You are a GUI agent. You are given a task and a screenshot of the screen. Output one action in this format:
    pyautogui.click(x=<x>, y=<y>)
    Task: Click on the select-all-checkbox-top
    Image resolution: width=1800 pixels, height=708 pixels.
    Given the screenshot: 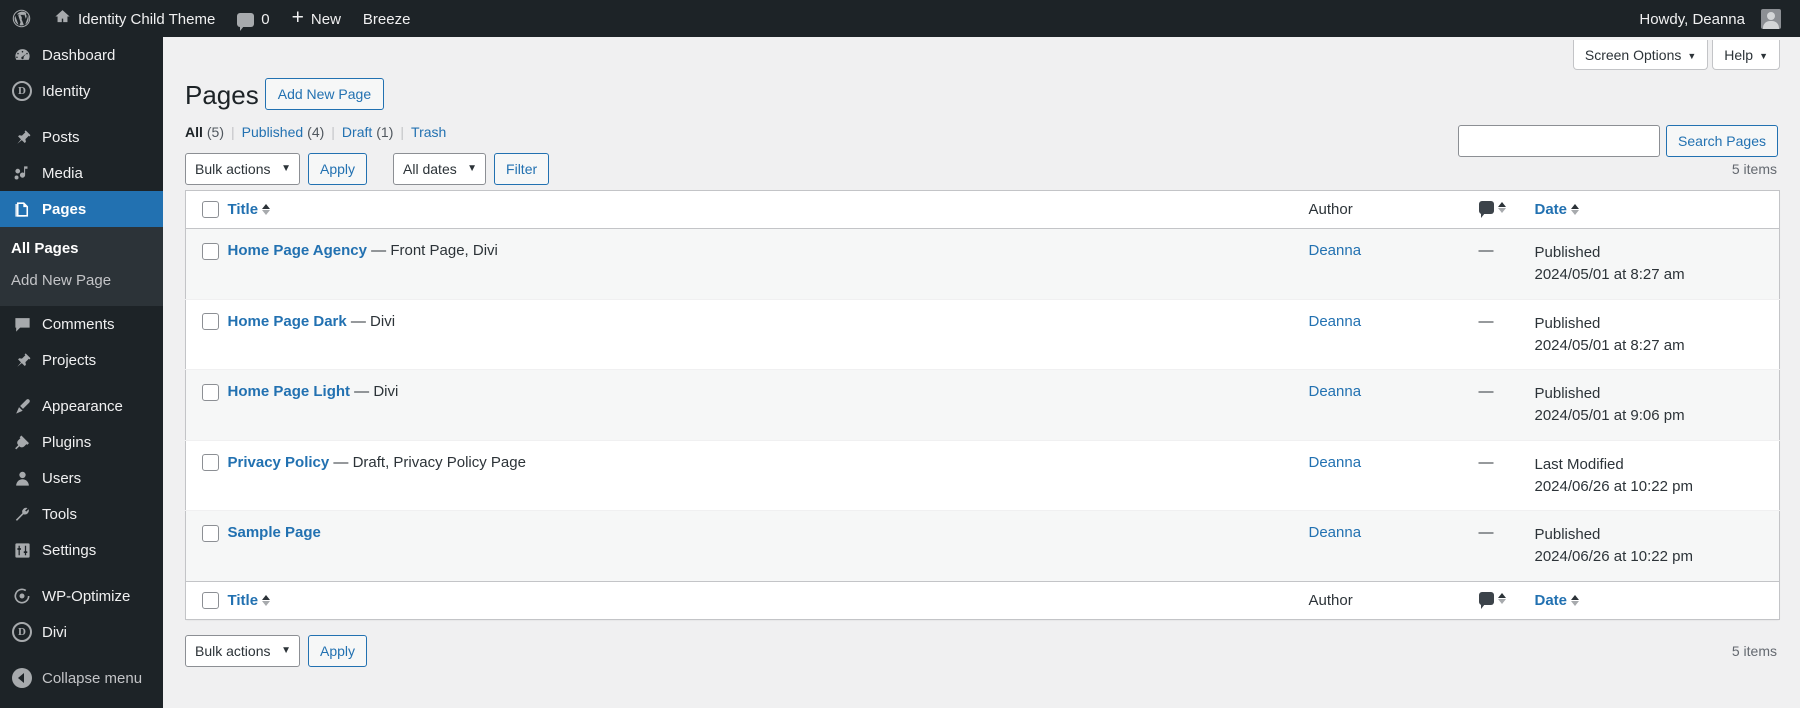 What is the action you would take?
    pyautogui.click(x=210, y=210)
    